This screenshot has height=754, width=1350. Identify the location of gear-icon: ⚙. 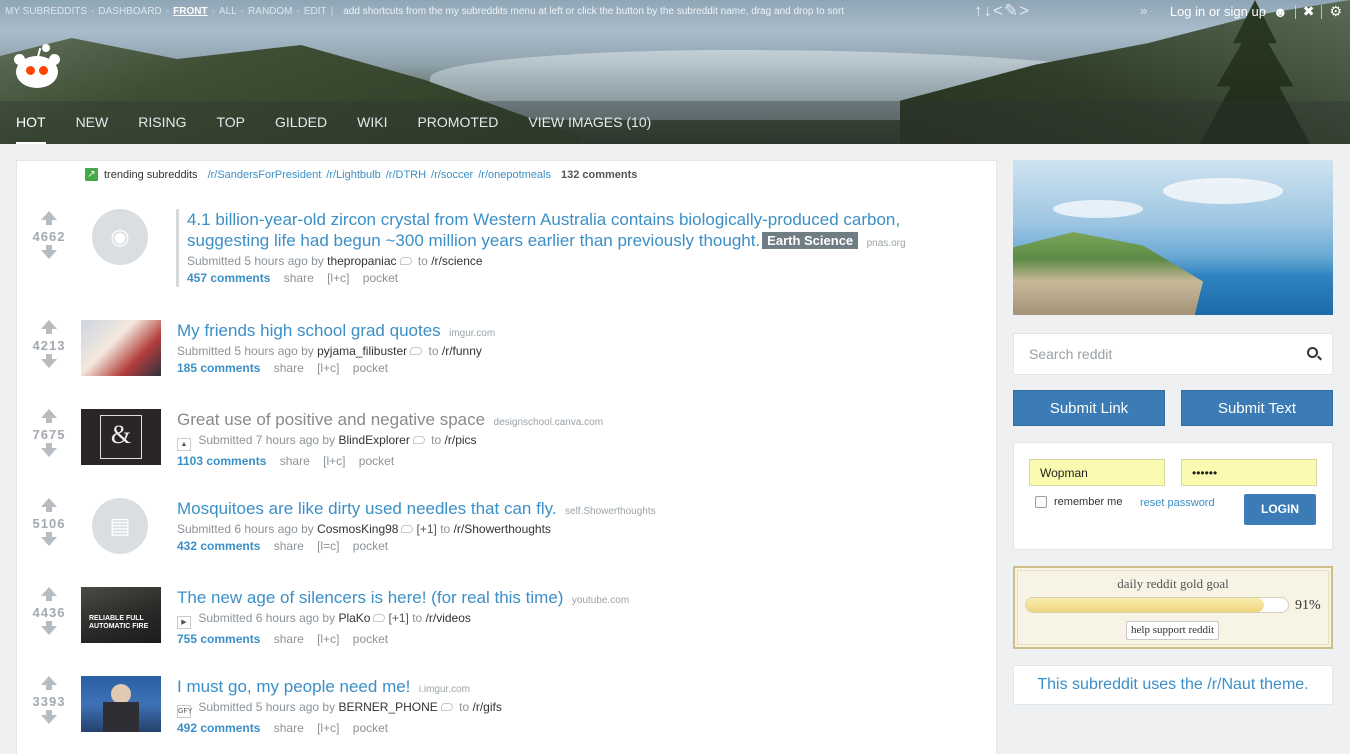
(1335, 11).